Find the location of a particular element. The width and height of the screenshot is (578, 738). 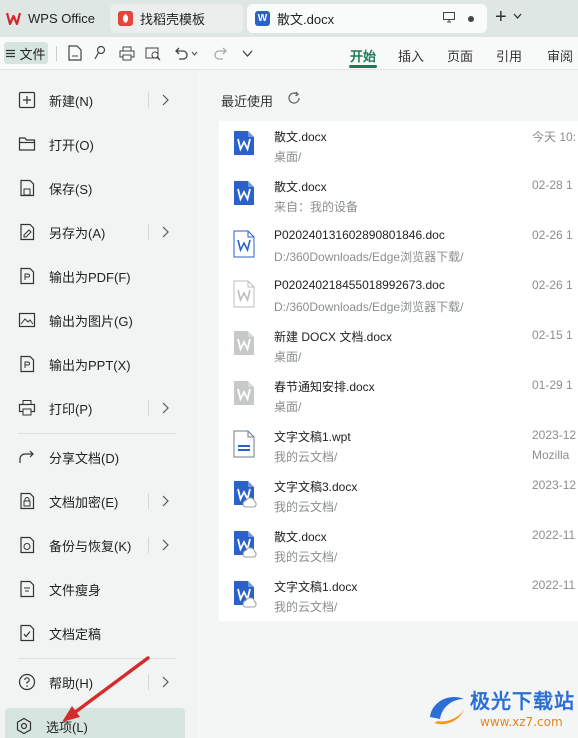

recent-file-row: 新建 DOCX 文档.docx 桌面/02-15 1 is located at coordinates (398, 346).